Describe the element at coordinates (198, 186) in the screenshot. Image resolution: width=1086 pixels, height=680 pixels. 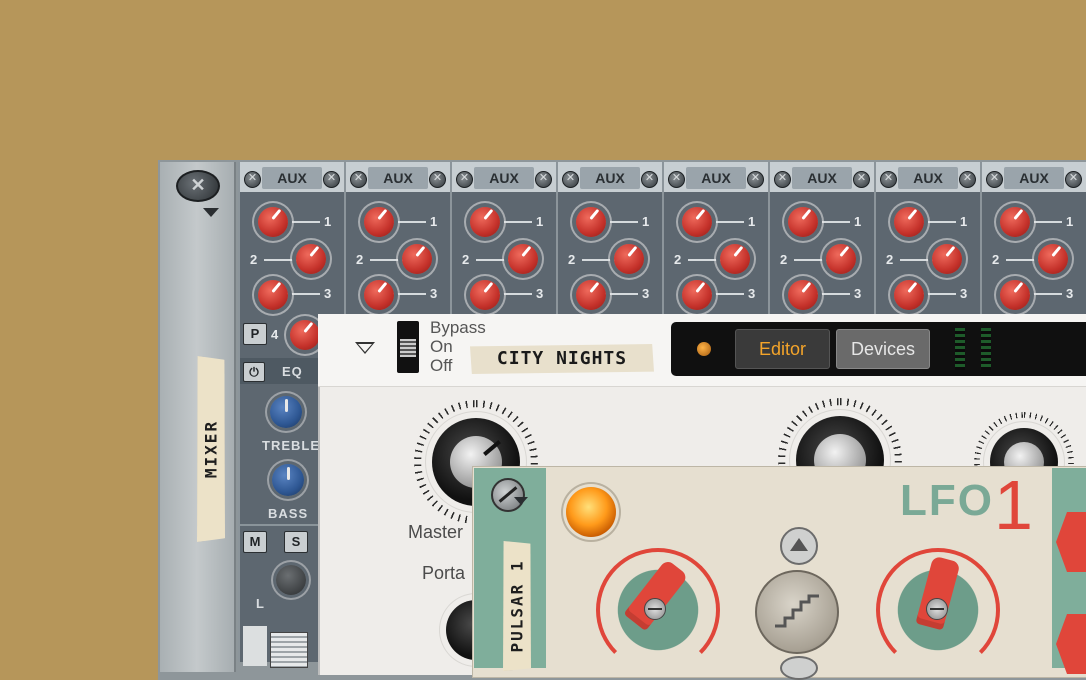
I see `rack-fold-button: ✕` at that location.